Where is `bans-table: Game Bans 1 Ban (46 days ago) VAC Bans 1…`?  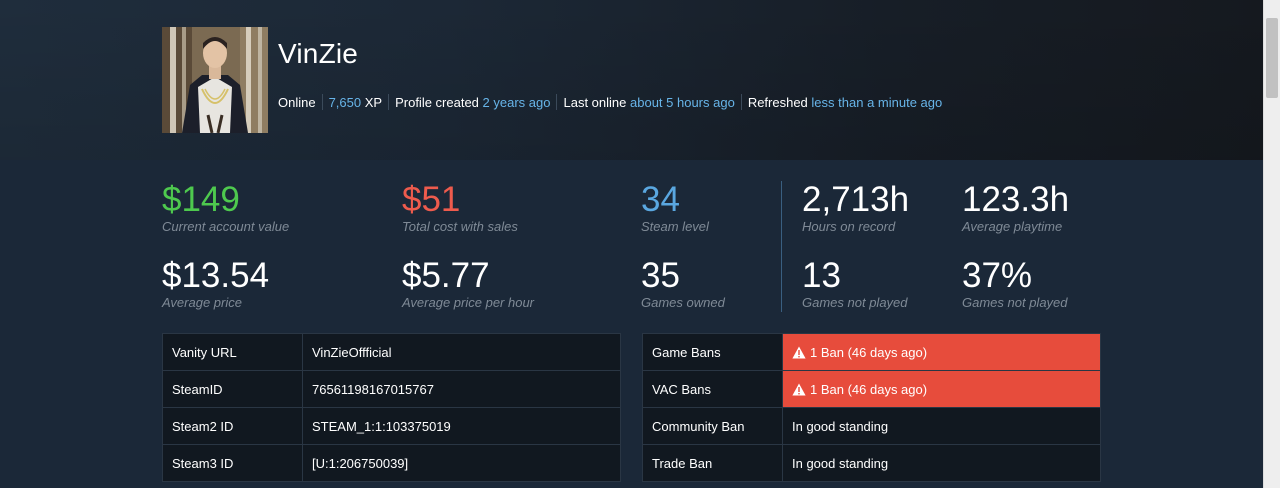 bans-table: Game Bans 1 Ban (46 days ago) VAC Bans 1… is located at coordinates (871, 407).